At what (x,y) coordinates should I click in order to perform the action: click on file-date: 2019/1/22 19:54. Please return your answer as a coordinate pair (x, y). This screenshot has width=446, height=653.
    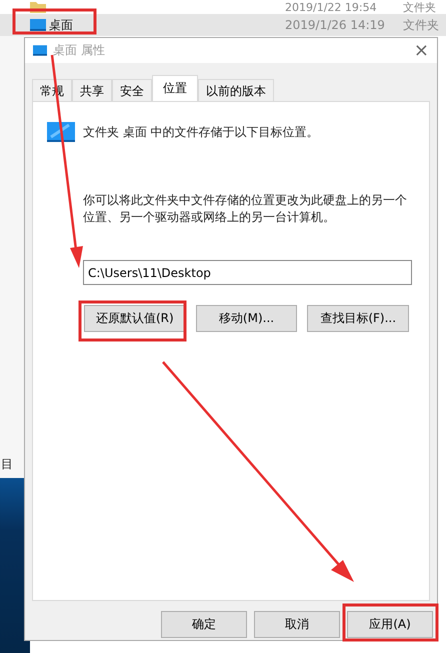
    Looking at the image, I should click on (331, 7).